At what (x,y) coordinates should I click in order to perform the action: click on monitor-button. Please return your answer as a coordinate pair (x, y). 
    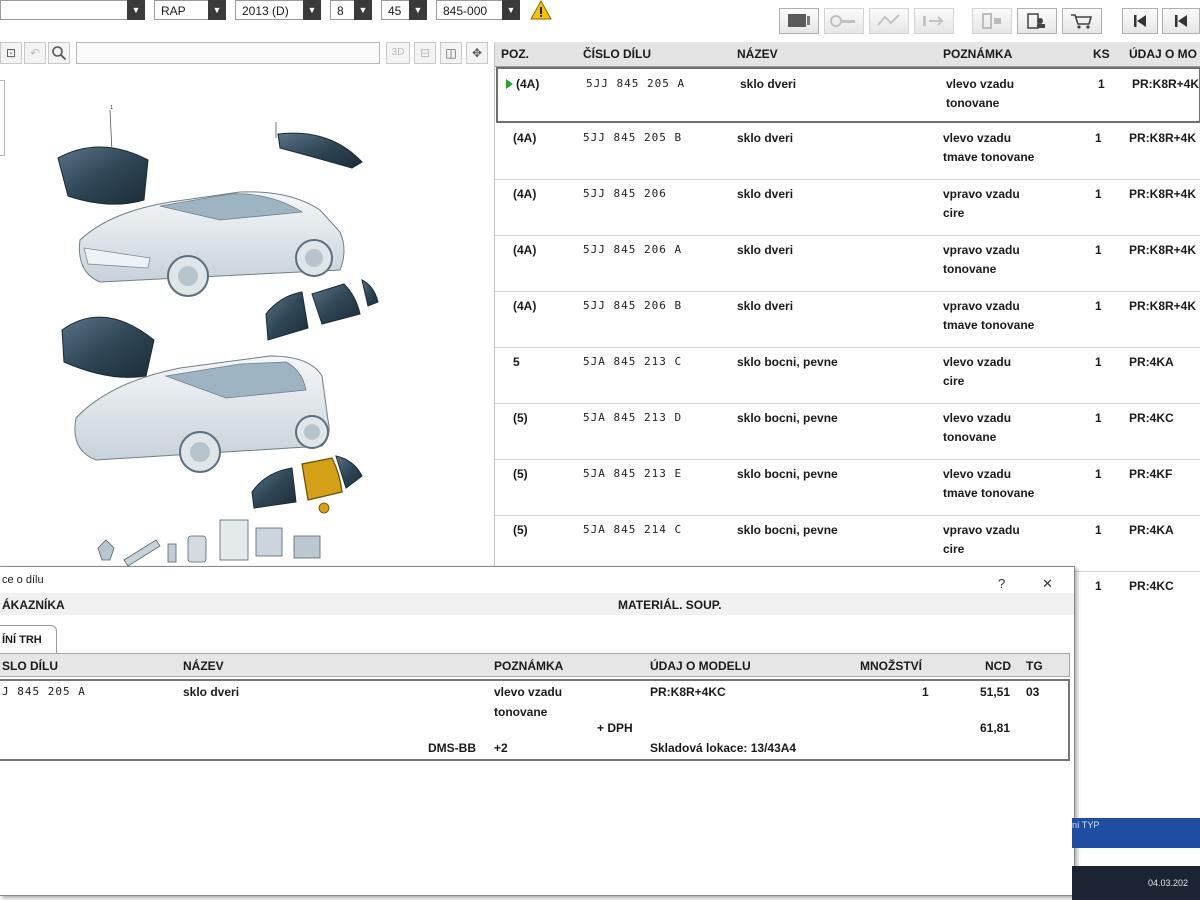
    Looking at the image, I should click on (799, 21).